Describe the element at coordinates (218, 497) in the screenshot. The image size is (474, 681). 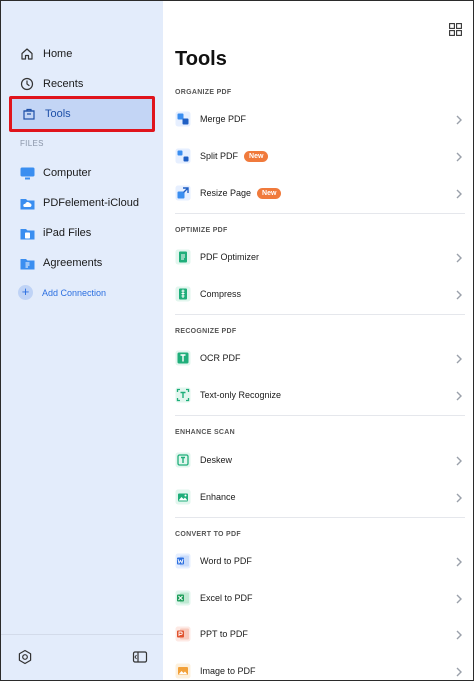
I see `tool-label: Enhance` at that location.